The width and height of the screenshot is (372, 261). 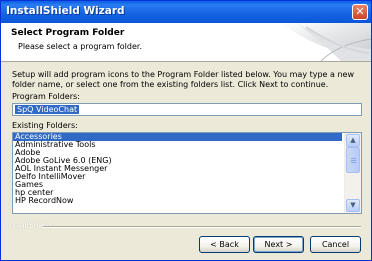 What do you see at coordinates (335, 244) in the screenshot?
I see `cancel-button: Cancel` at bounding box center [335, 244].